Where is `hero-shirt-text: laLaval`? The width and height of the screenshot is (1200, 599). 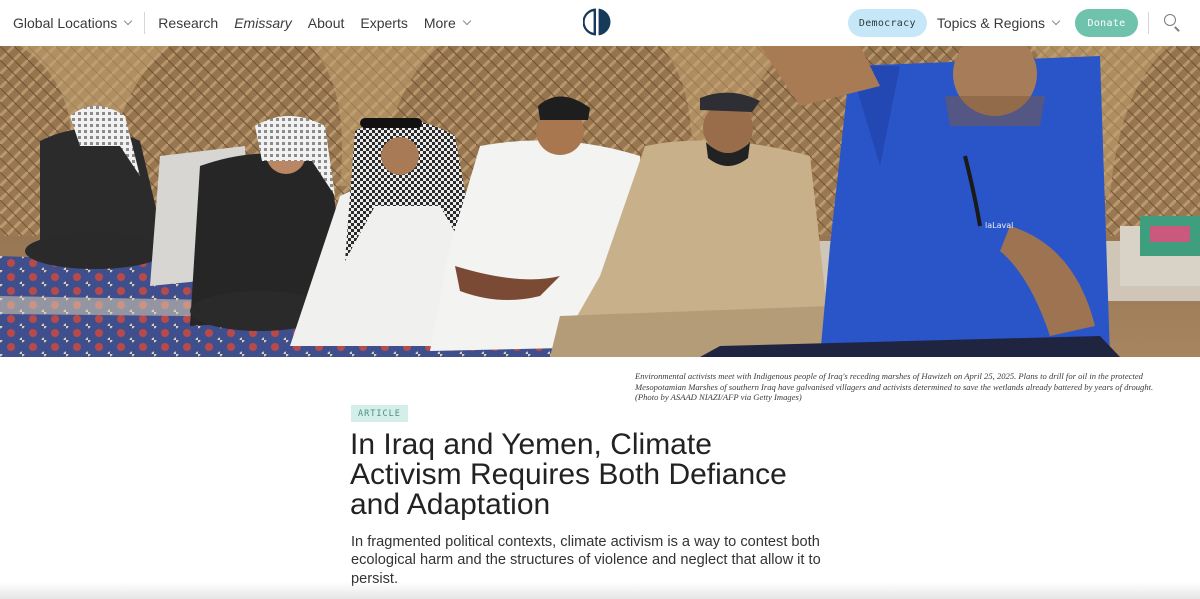
hero-shirt-text: laLaval is located at coordinates (999, 225).